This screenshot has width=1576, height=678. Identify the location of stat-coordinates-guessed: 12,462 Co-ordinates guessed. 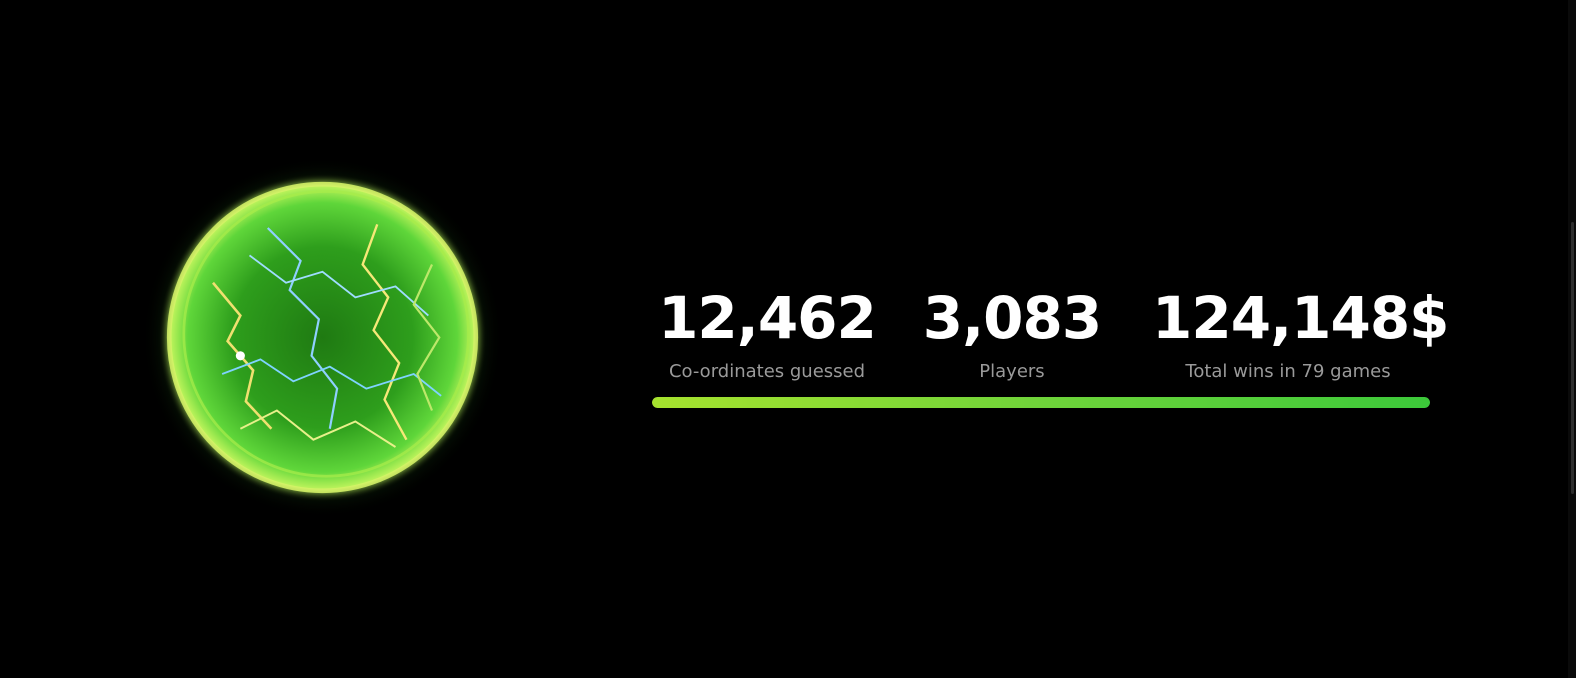
(767, 333).